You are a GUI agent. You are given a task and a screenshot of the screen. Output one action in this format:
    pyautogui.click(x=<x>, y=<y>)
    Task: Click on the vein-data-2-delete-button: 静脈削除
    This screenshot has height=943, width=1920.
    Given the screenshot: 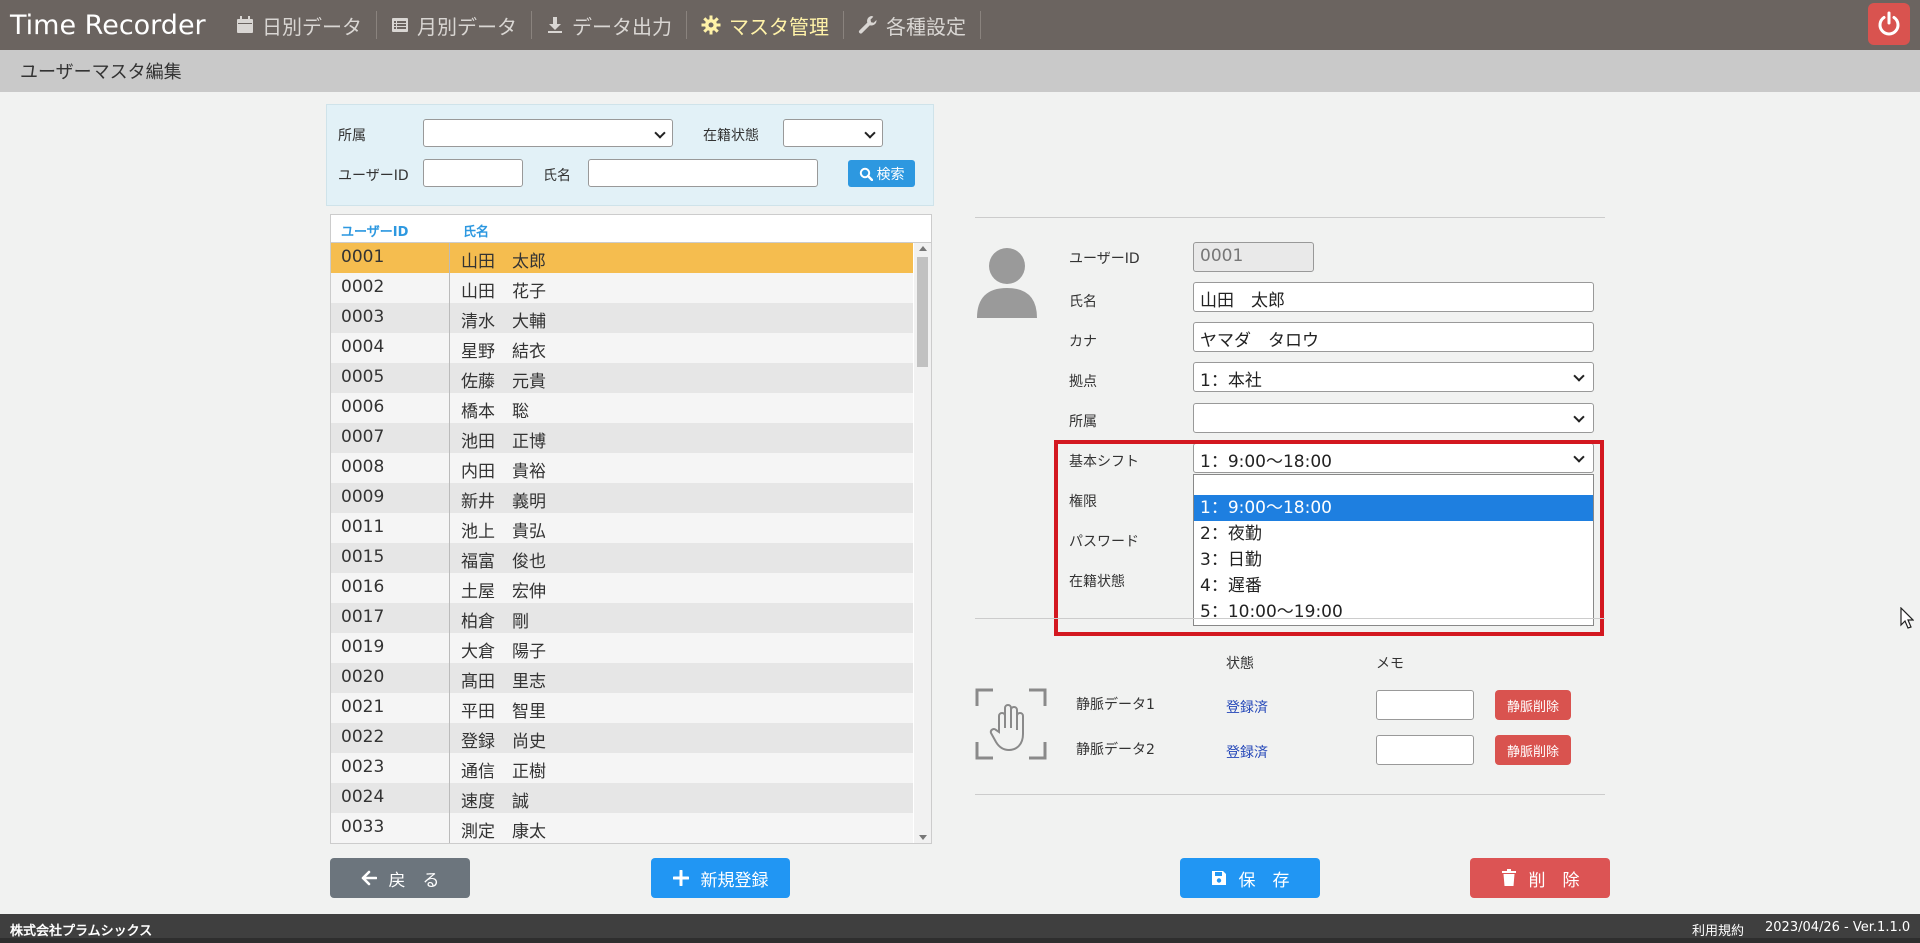 What is the action you would take?
    pyautogui.click(x=1533, y=750)
    